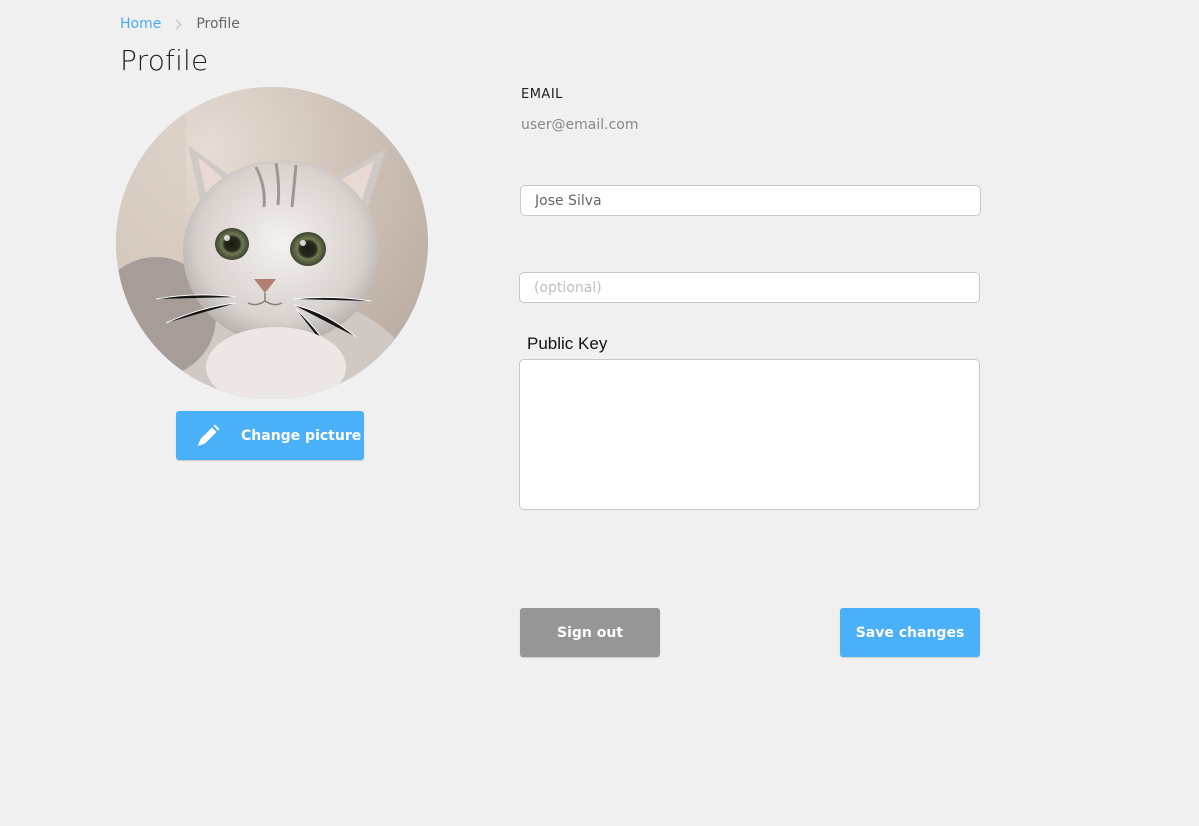 The image size is (1199, 826). What do you see at coordinates (218, 24) in the screenshot?
I see `breadcrumb-current: Profile` at bounding box center [218, 24].